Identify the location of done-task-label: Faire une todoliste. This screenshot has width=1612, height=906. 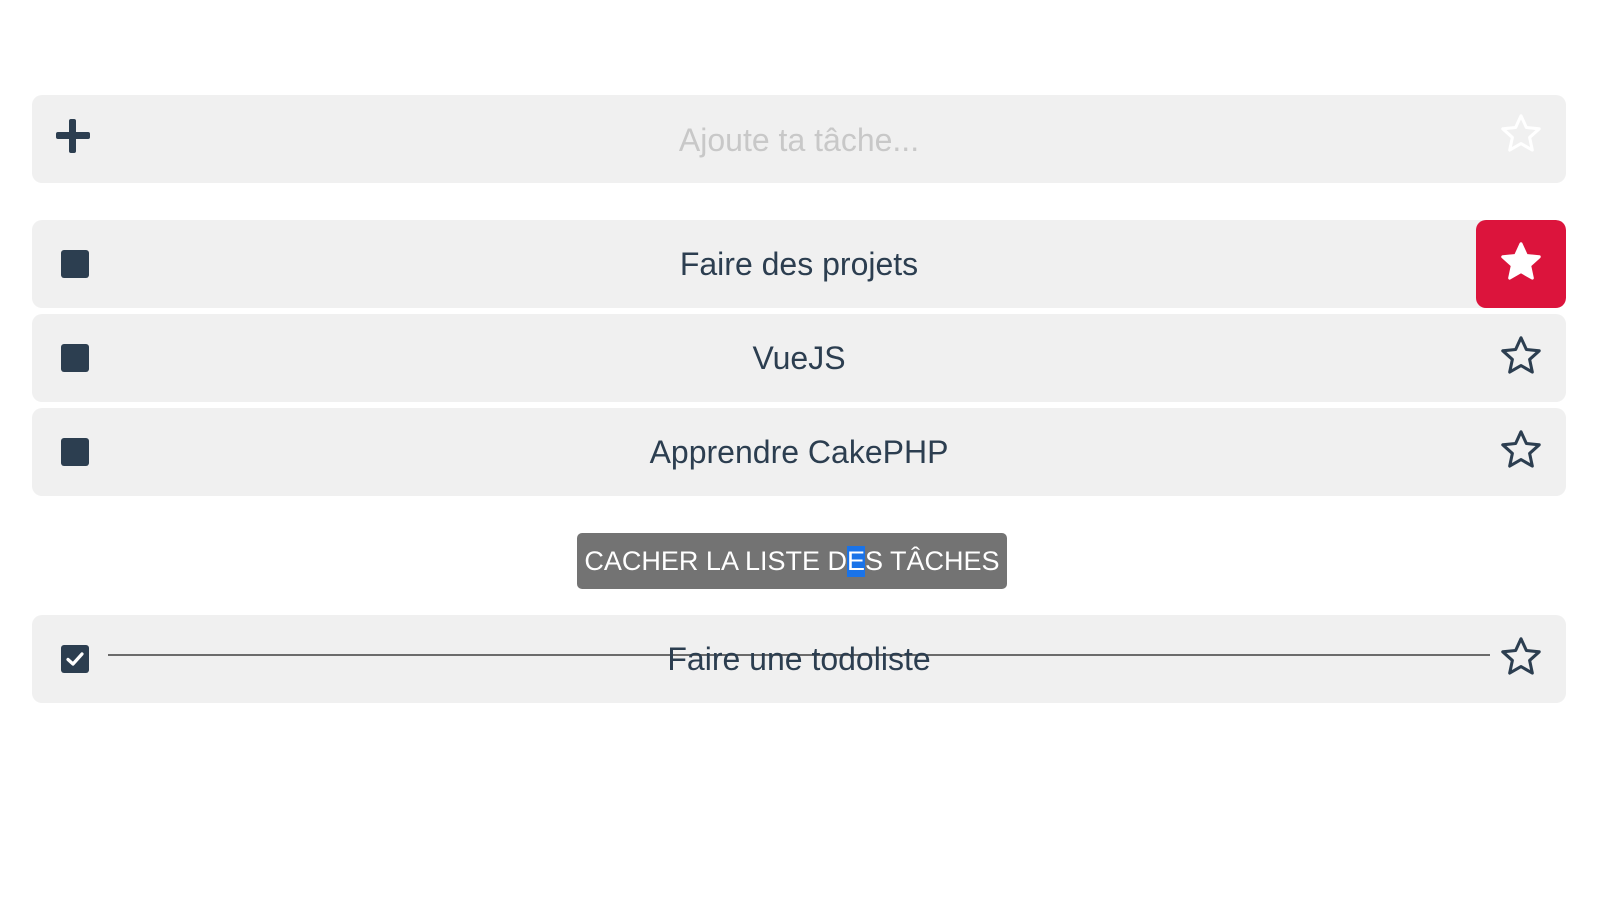
(799, 658).